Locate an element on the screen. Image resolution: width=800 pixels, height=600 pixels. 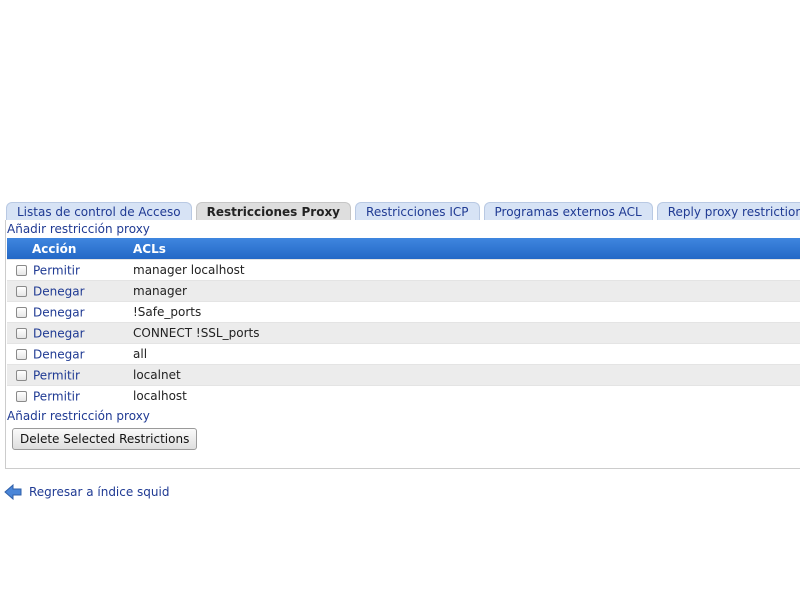
table-row: Denegar all is located at coordinates (403, 354).